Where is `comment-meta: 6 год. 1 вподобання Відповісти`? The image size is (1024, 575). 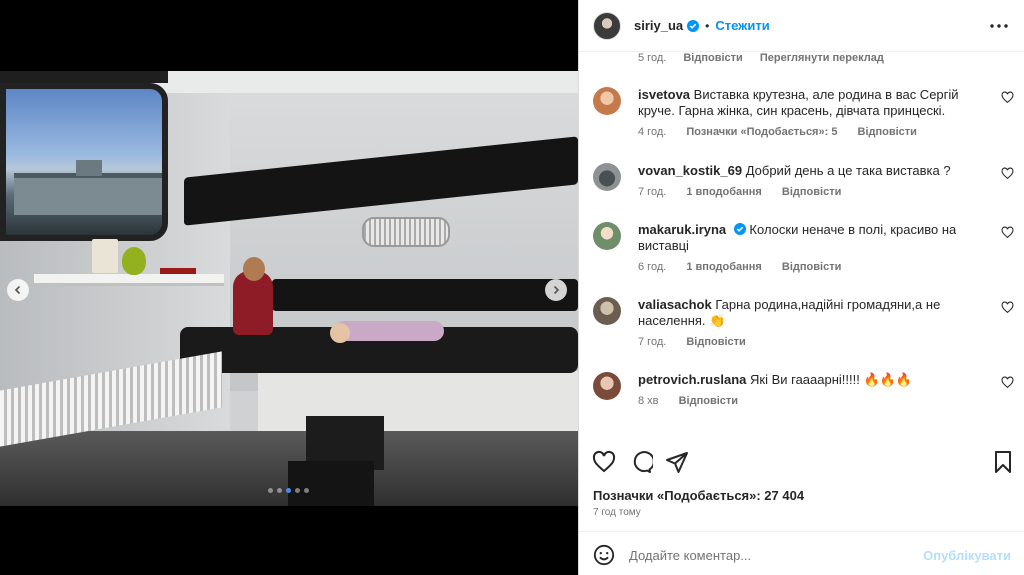
comment-meta: 6 год. 1 вподобання Відповісти is located at coordinates (806, 267).